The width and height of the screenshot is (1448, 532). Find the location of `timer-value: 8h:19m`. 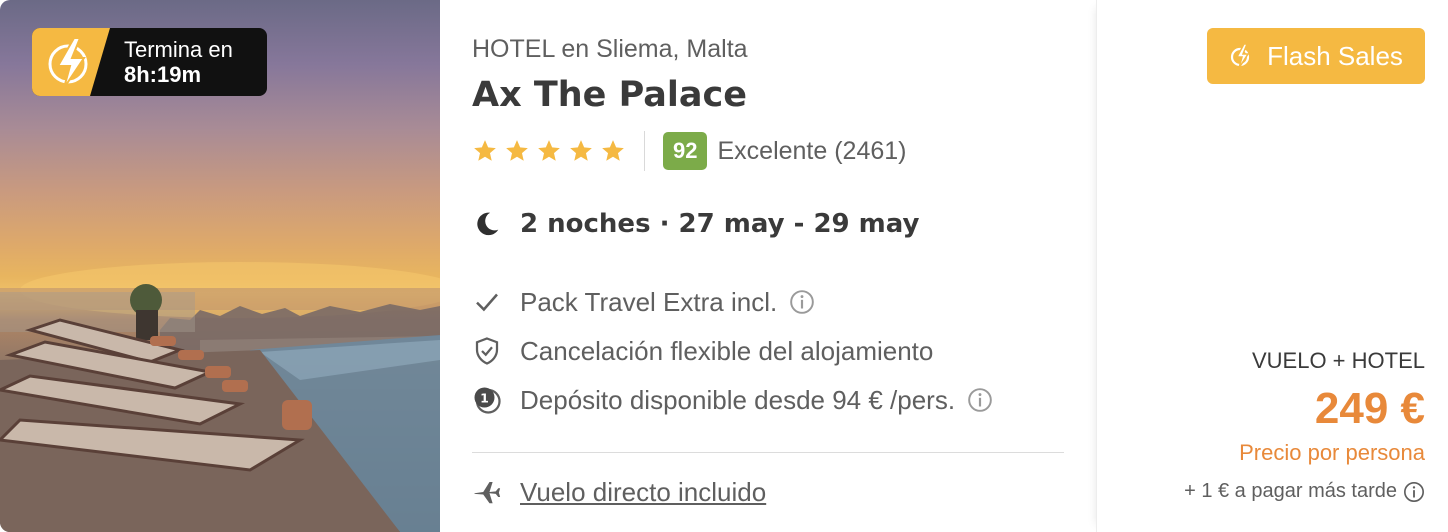

timer-value: 8h:19m is located at coordinates (163, 74).